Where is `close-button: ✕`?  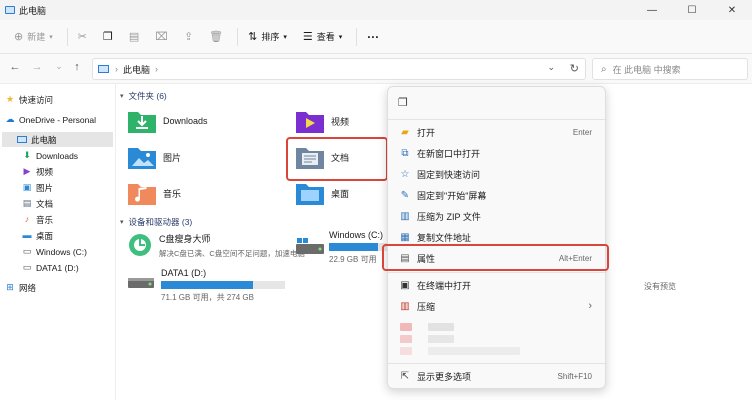
close-button: ✕ is located at coordinates (732, 10).